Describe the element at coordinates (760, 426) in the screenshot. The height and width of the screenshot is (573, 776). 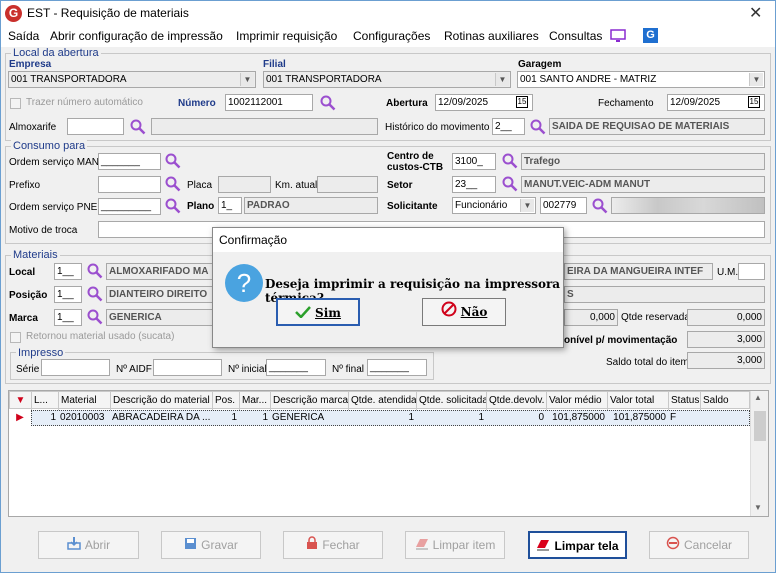
I see `scroll-thumb` at that location.